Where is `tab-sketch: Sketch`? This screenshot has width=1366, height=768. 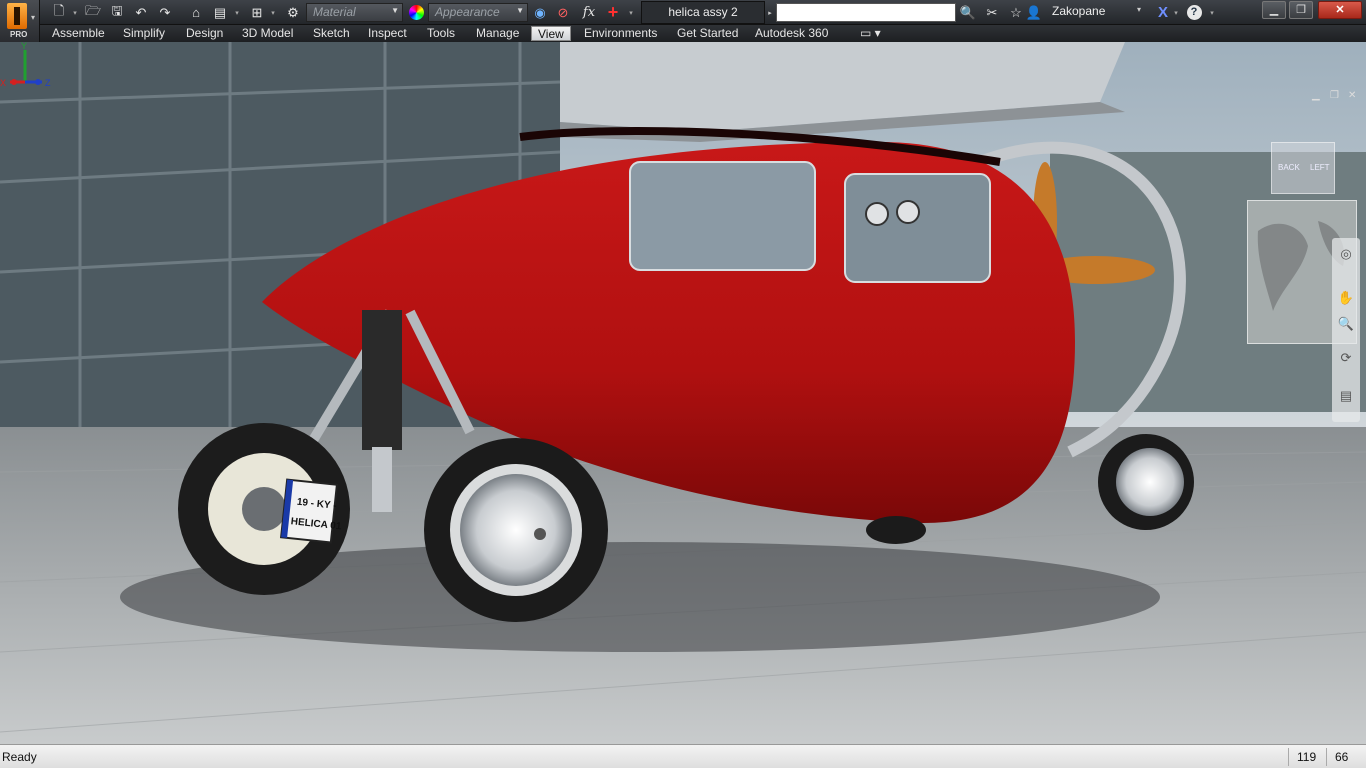
tab-sketch: Sketch is located at coordinates (331, 33).